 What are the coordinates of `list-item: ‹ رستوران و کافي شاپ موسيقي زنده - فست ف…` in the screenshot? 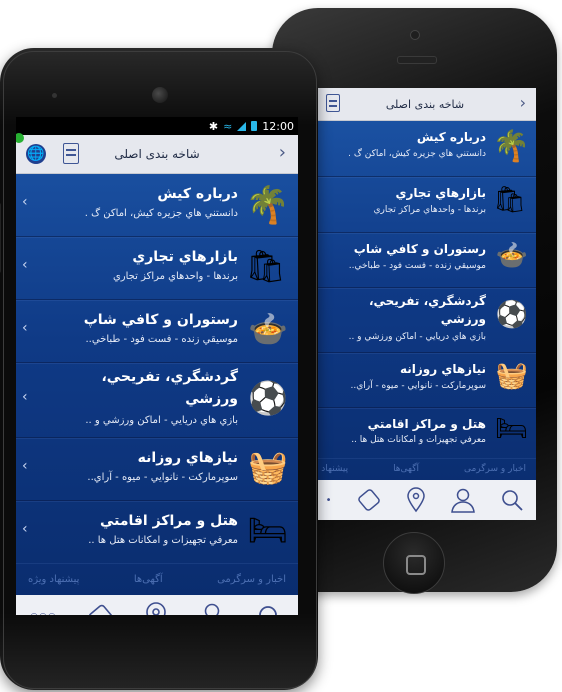 It's located at (157, 331).